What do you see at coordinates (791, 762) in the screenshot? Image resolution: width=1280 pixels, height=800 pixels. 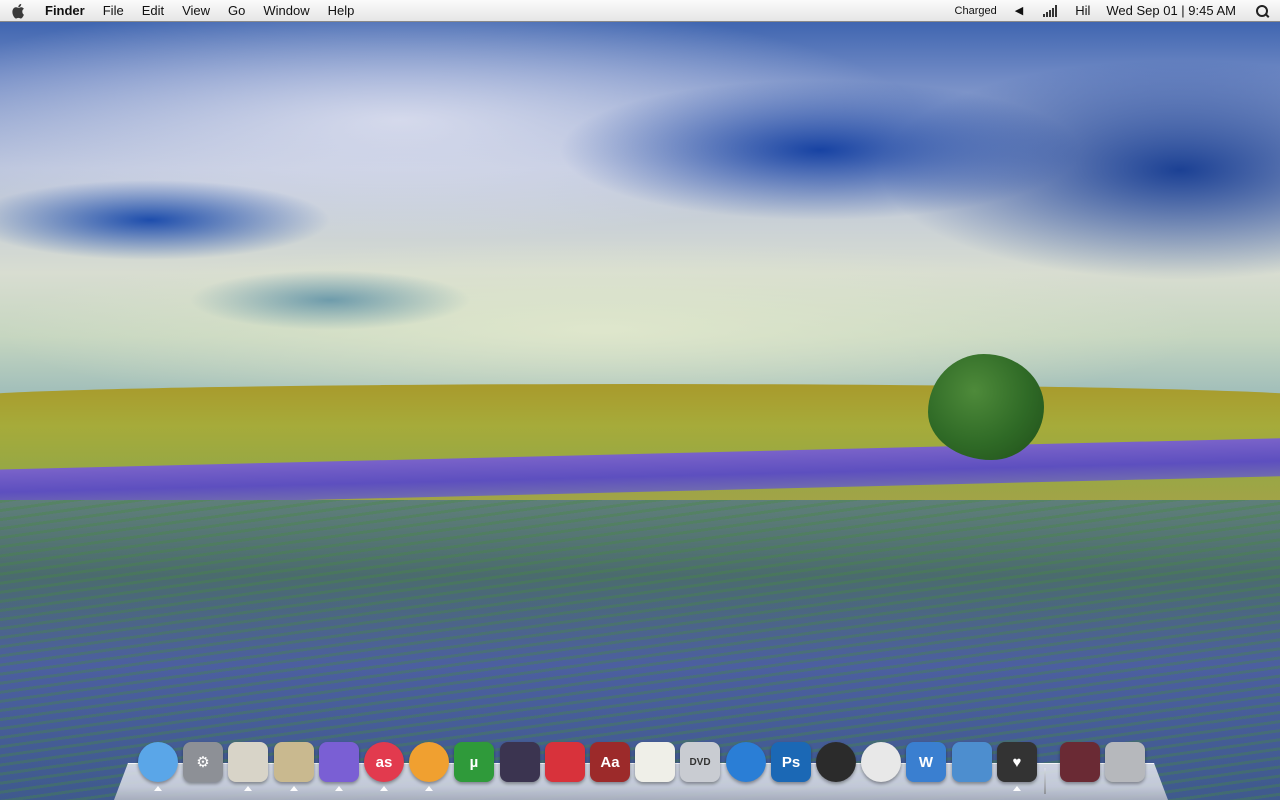 I see `photoshop-icon: Ps` at bounding box center [791, 762].